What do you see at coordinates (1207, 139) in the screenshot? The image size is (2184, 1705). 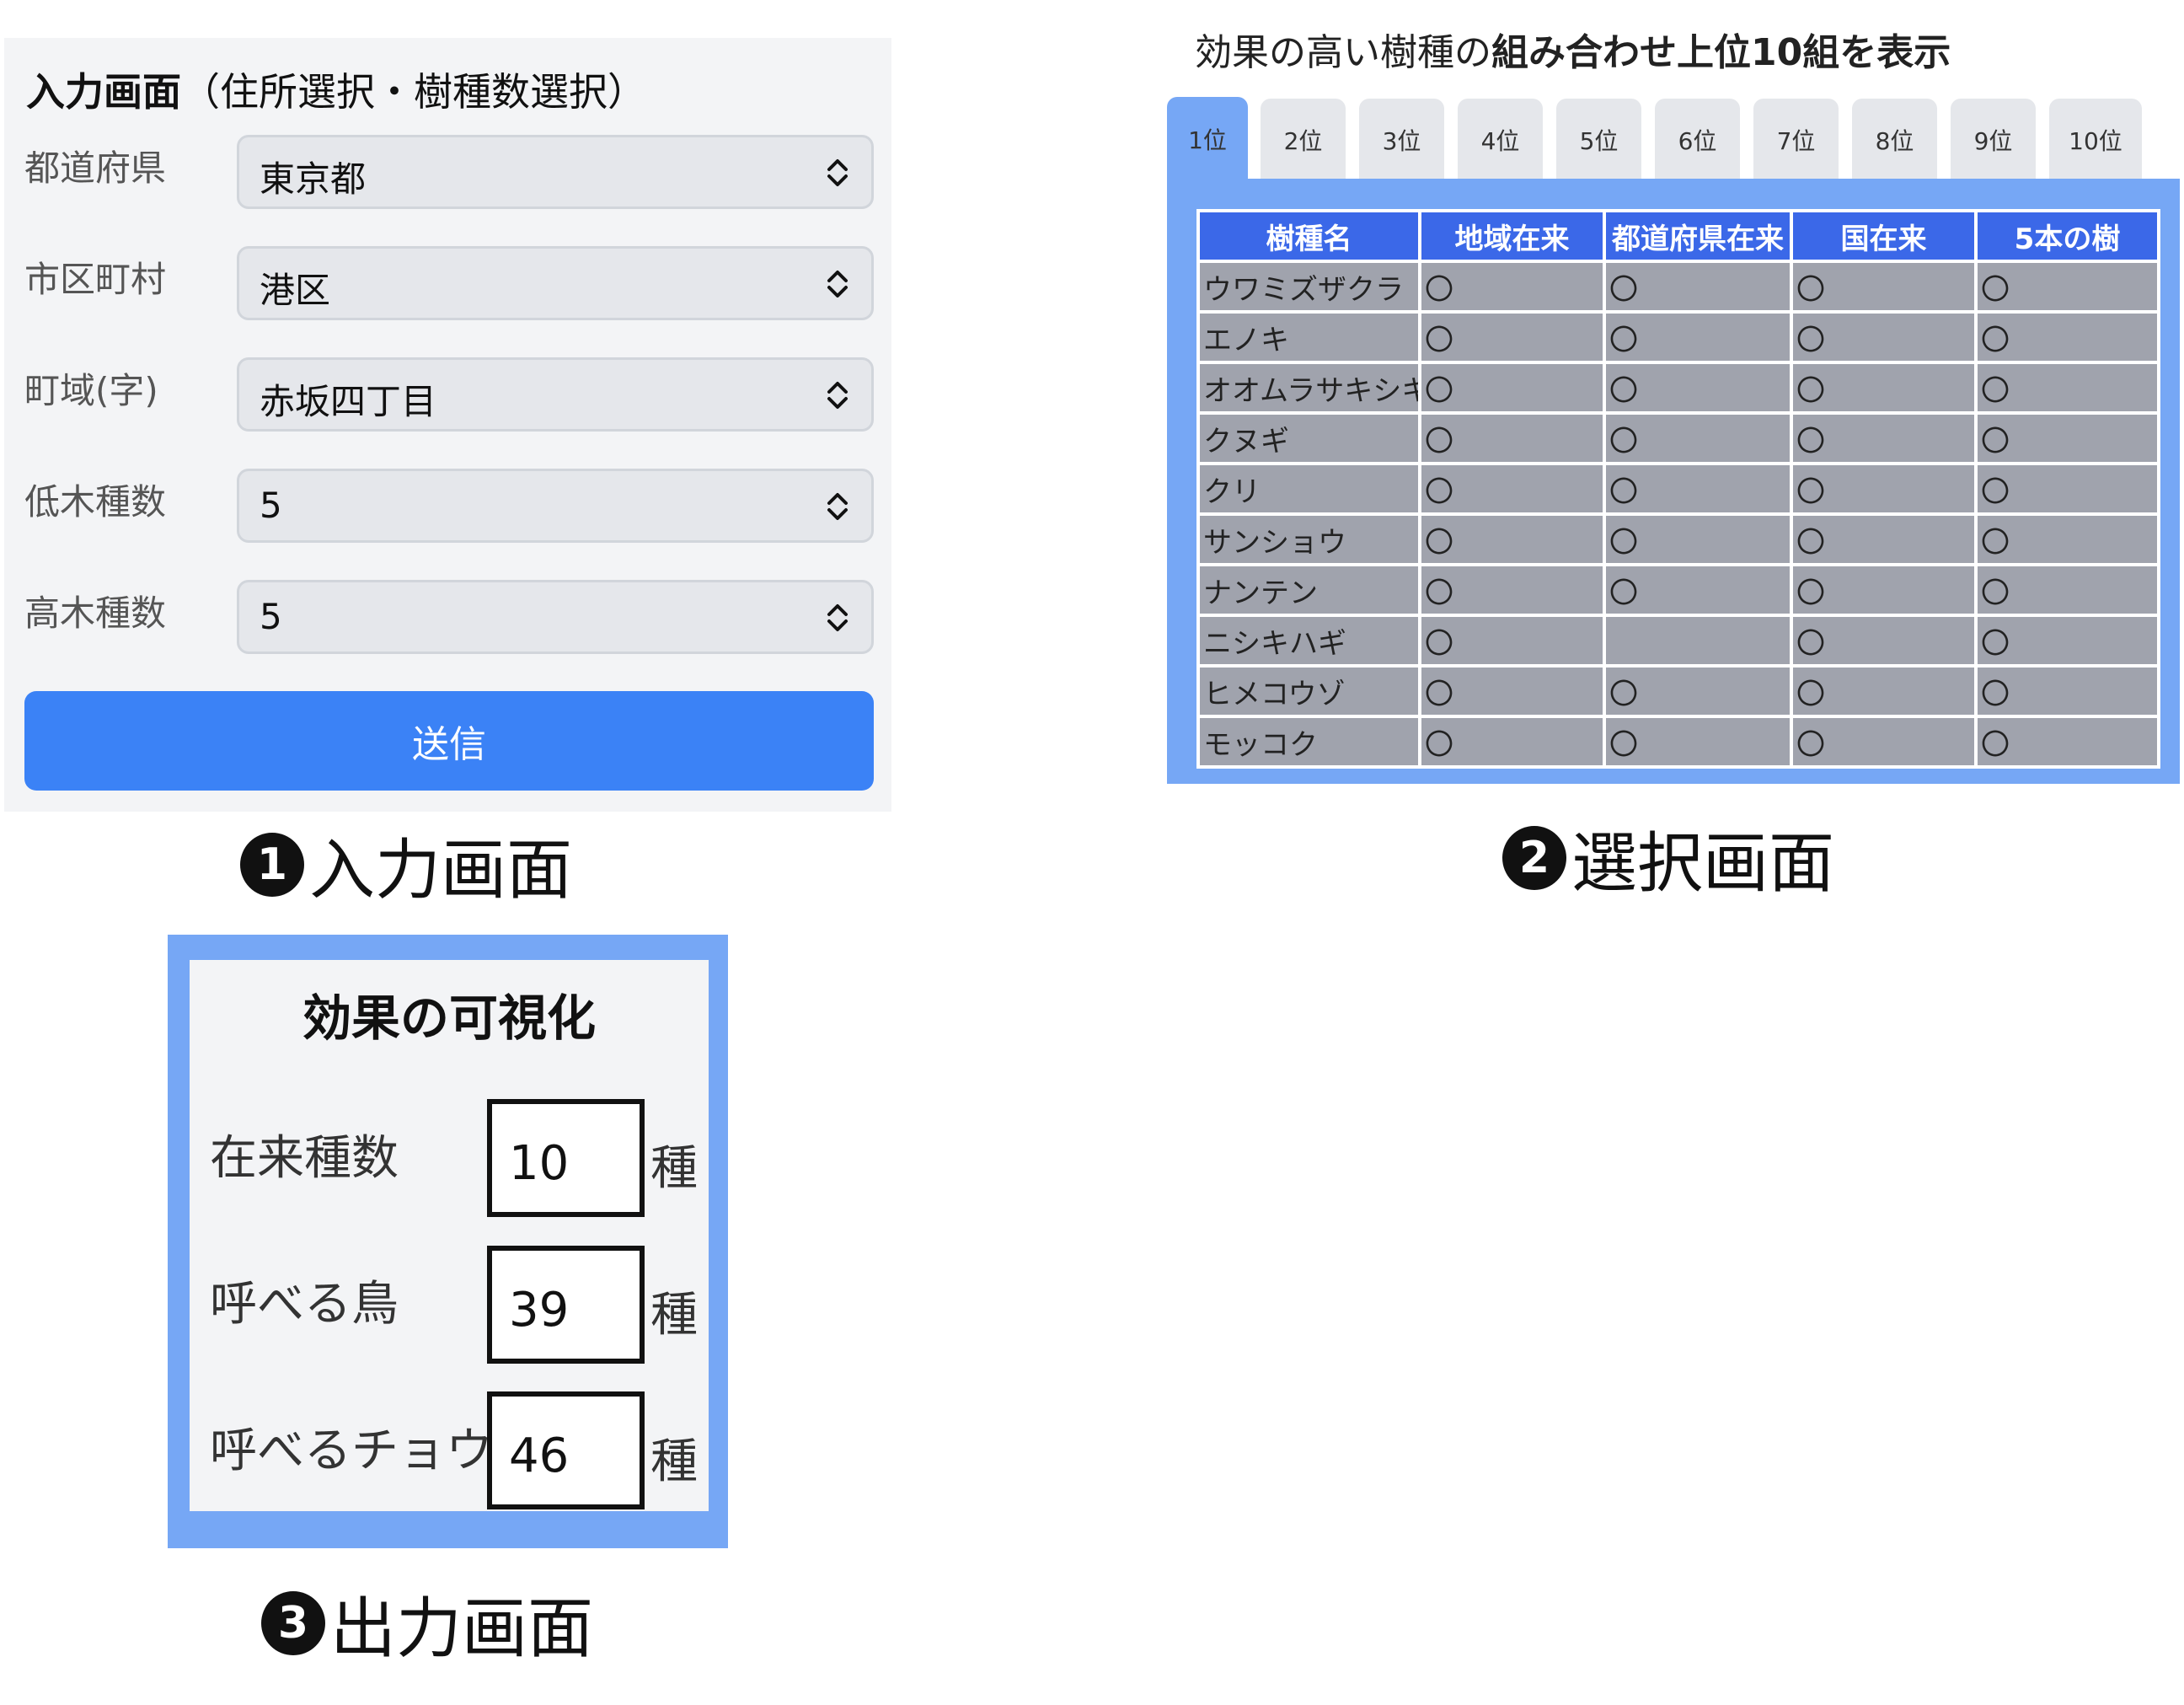 I see `tab-rank-1: 1位` at bounding box center [1207, 139].